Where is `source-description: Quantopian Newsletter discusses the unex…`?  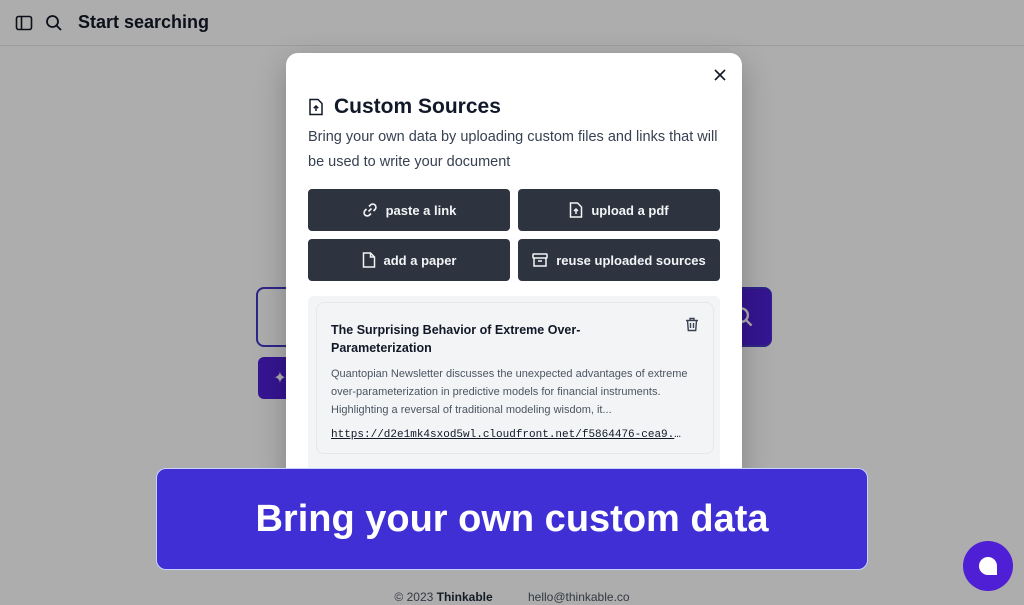 source-description: Quantopian Newsletter discusses the unex… is located at coordinates (509, 392).